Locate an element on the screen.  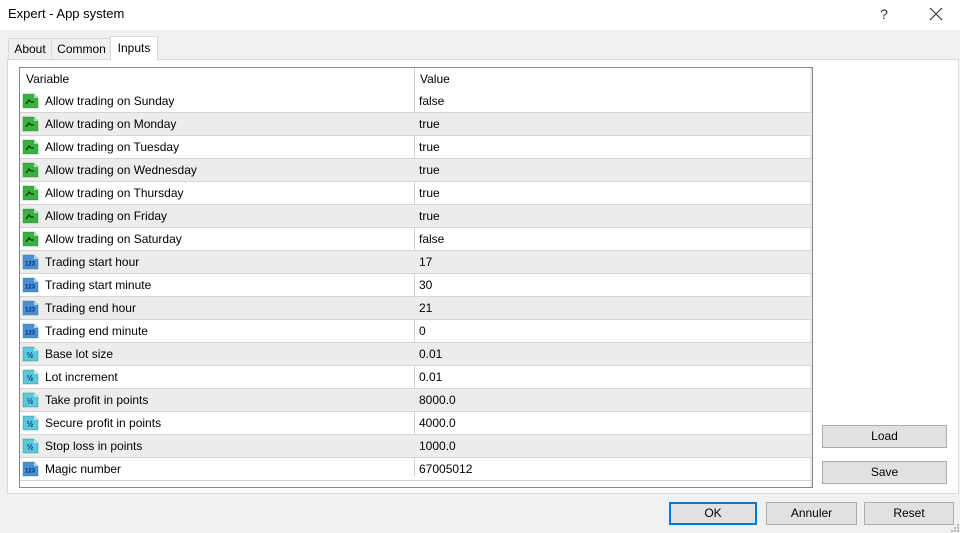
tab-about: About is located at coordinates (30, 48).